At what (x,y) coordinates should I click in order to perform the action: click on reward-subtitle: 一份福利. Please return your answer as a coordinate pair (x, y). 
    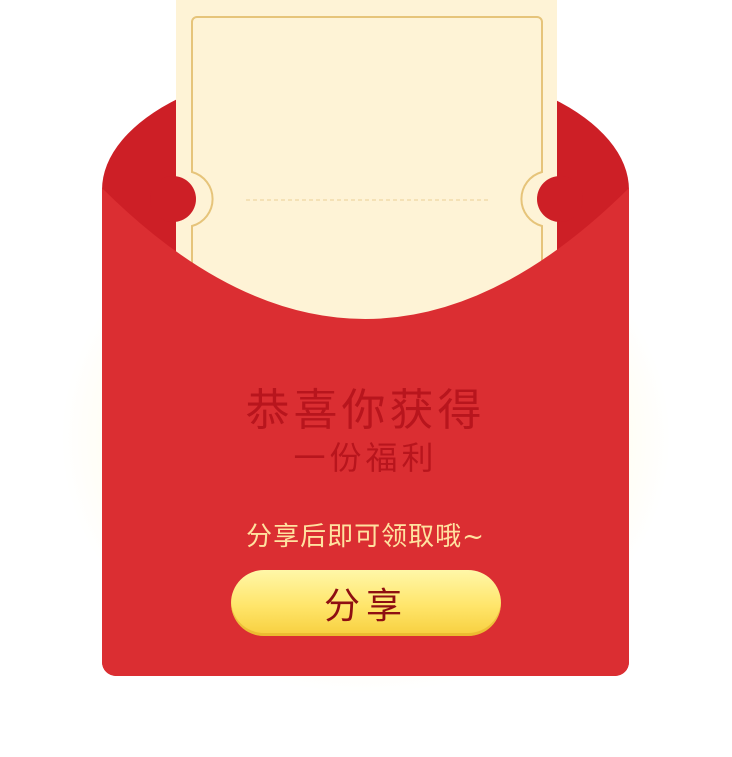
    Looking at the image, I should click on (365, 458).